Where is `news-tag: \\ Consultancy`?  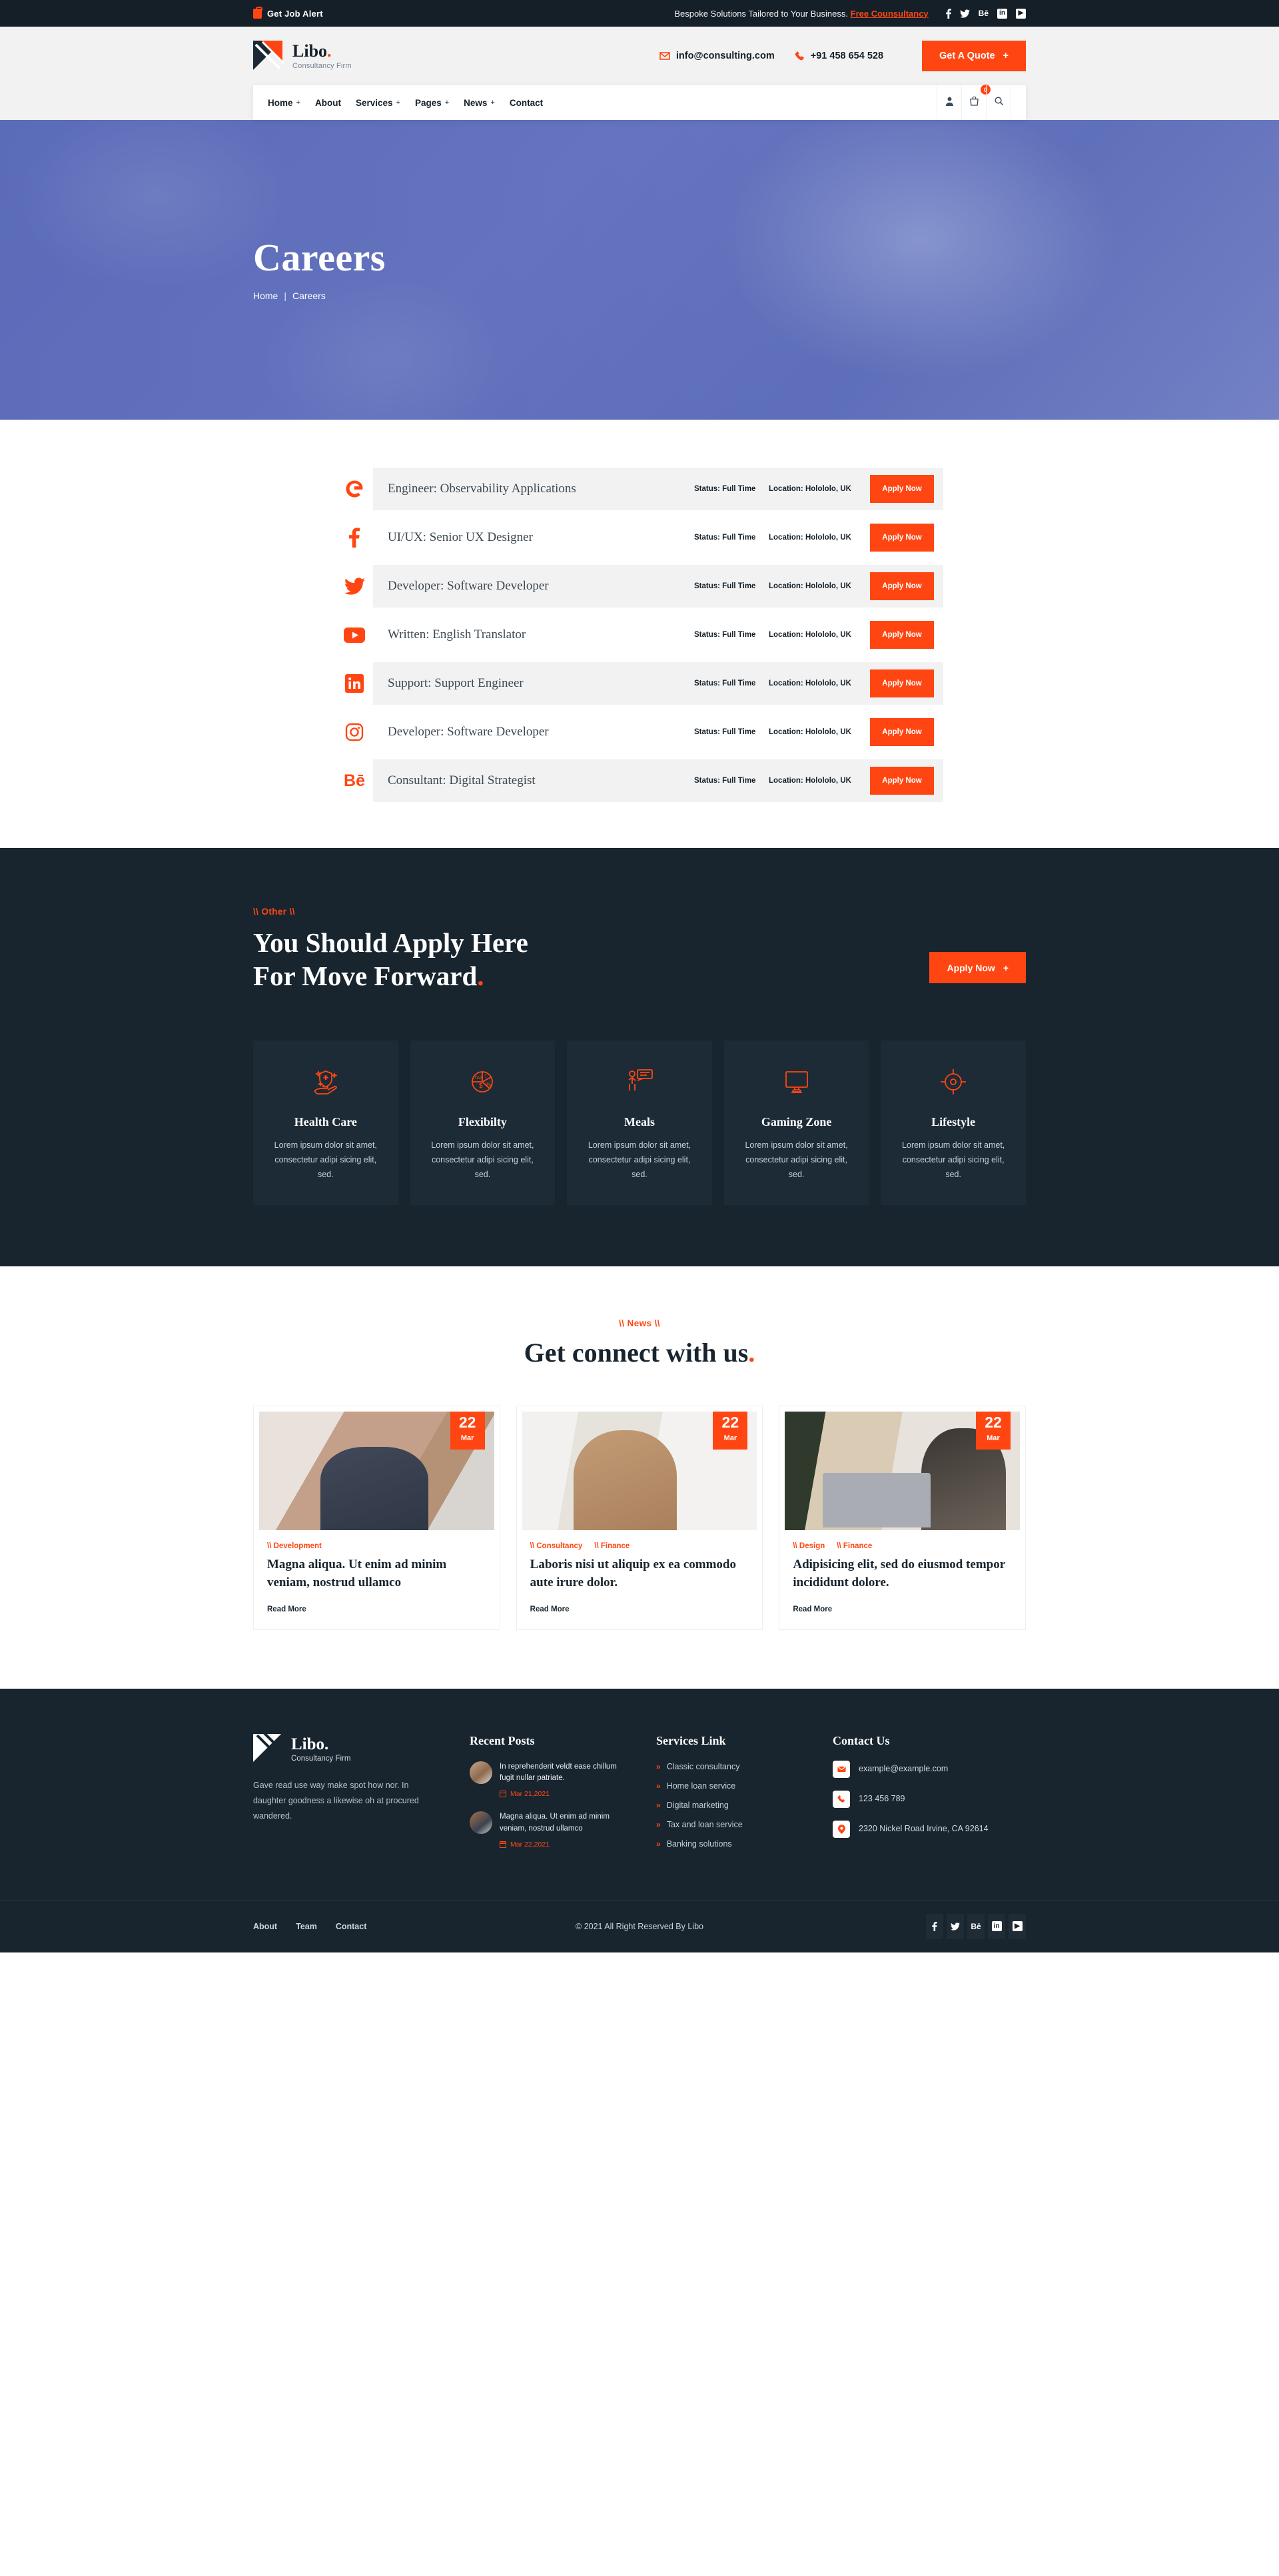 news-tag: \\ Consultancy is located at coordinates (556, 1546).